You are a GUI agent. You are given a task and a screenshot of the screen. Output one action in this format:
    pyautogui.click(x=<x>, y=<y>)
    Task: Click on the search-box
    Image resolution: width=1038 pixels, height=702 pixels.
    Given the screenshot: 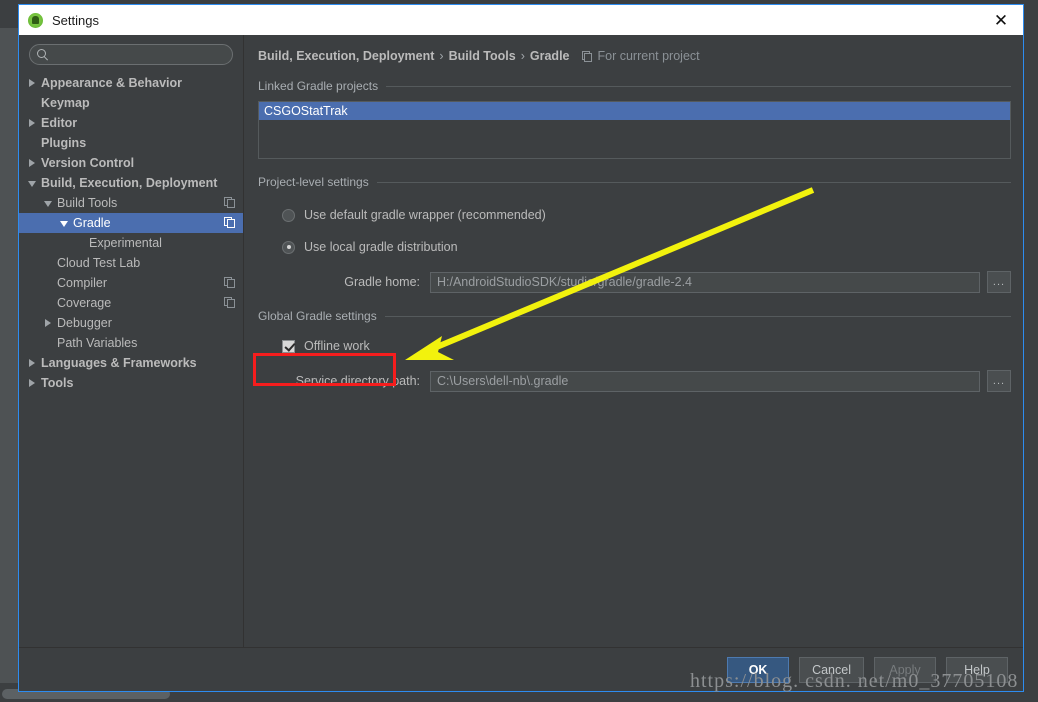 What is the action you would take?
    pyautogui.click(x=131, y=54)
    